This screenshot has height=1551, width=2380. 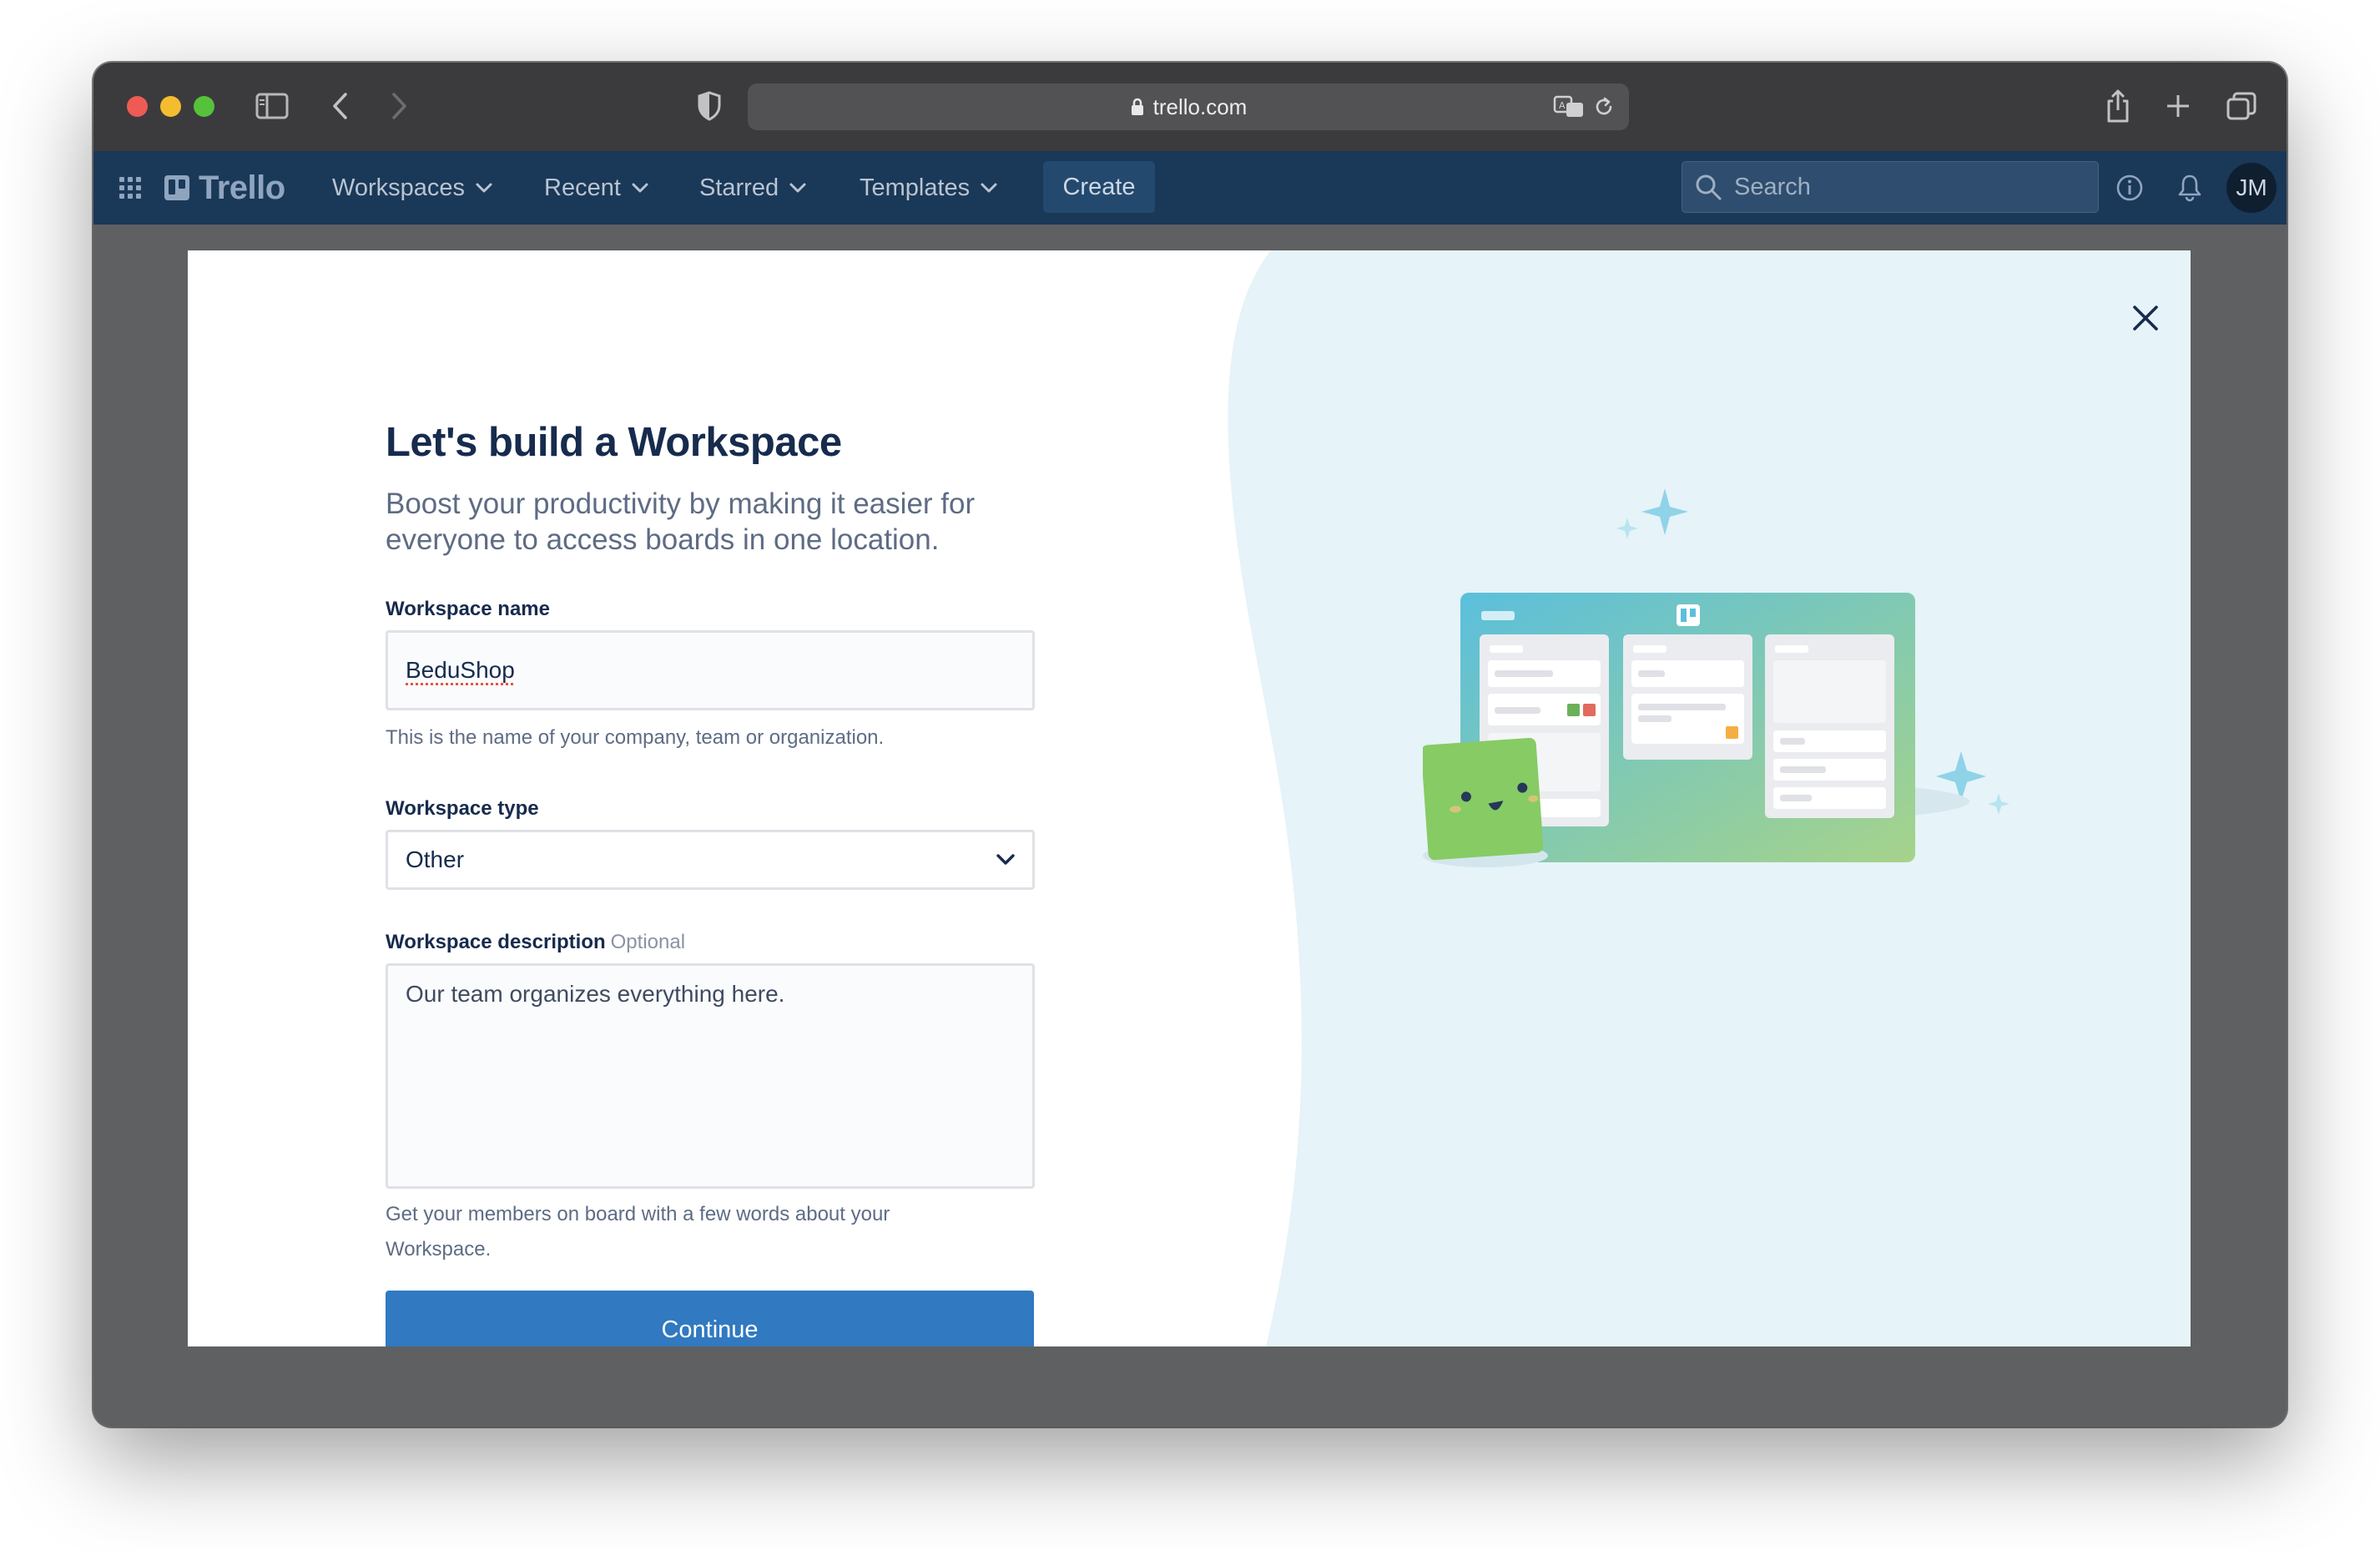 I want to click on workspace-name-value: BeduShop, so click(x=460, y=670).